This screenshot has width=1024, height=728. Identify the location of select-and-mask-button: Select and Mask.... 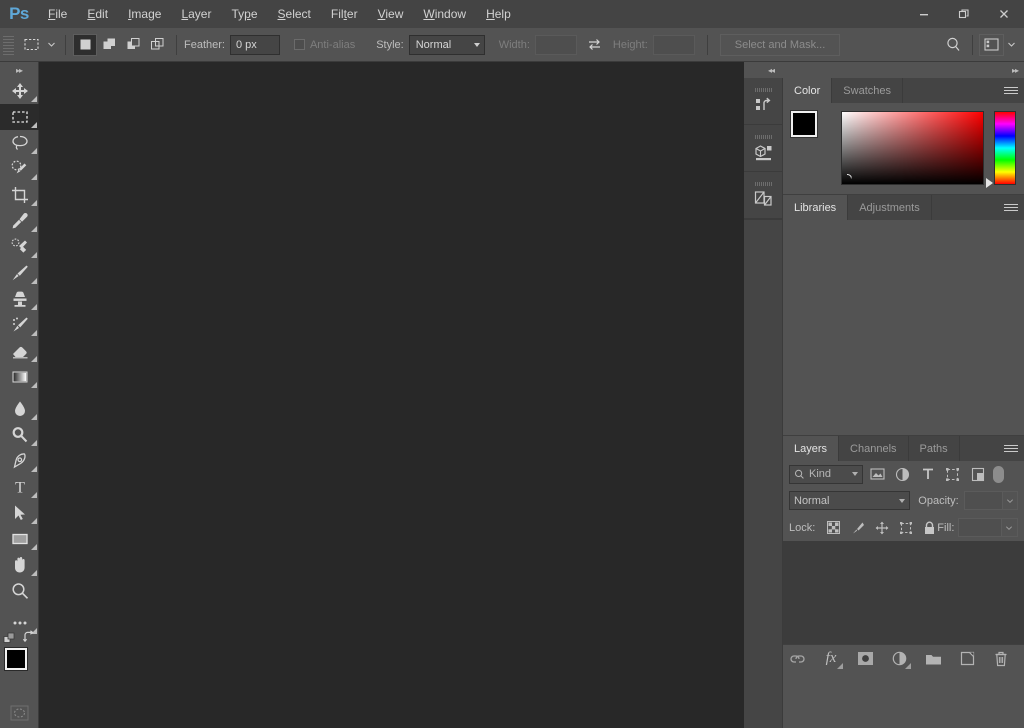
(780, 44).